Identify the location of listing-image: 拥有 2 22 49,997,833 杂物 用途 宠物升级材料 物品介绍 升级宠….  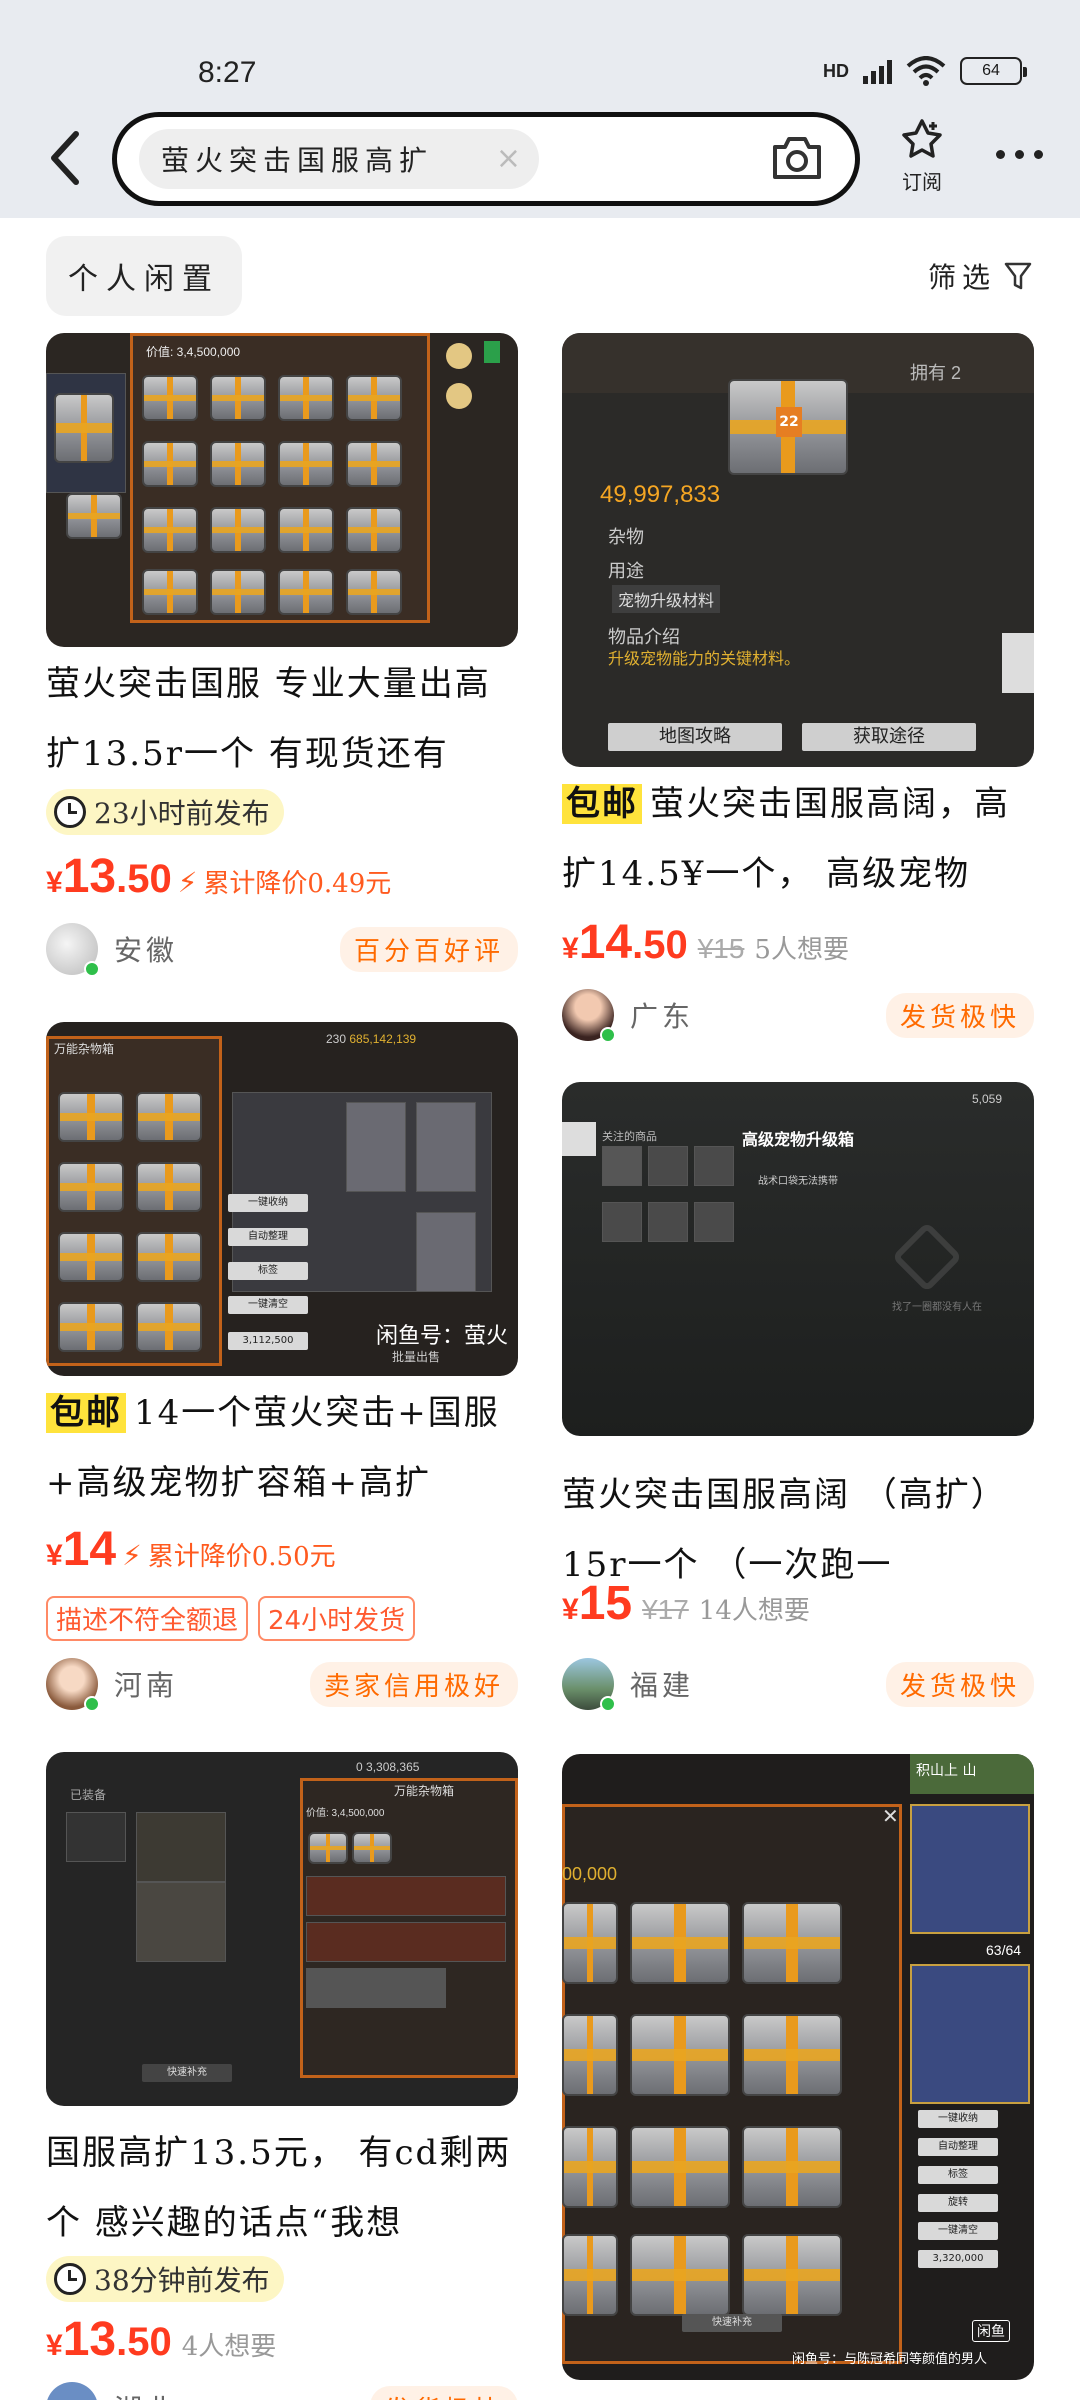
(798, 550).